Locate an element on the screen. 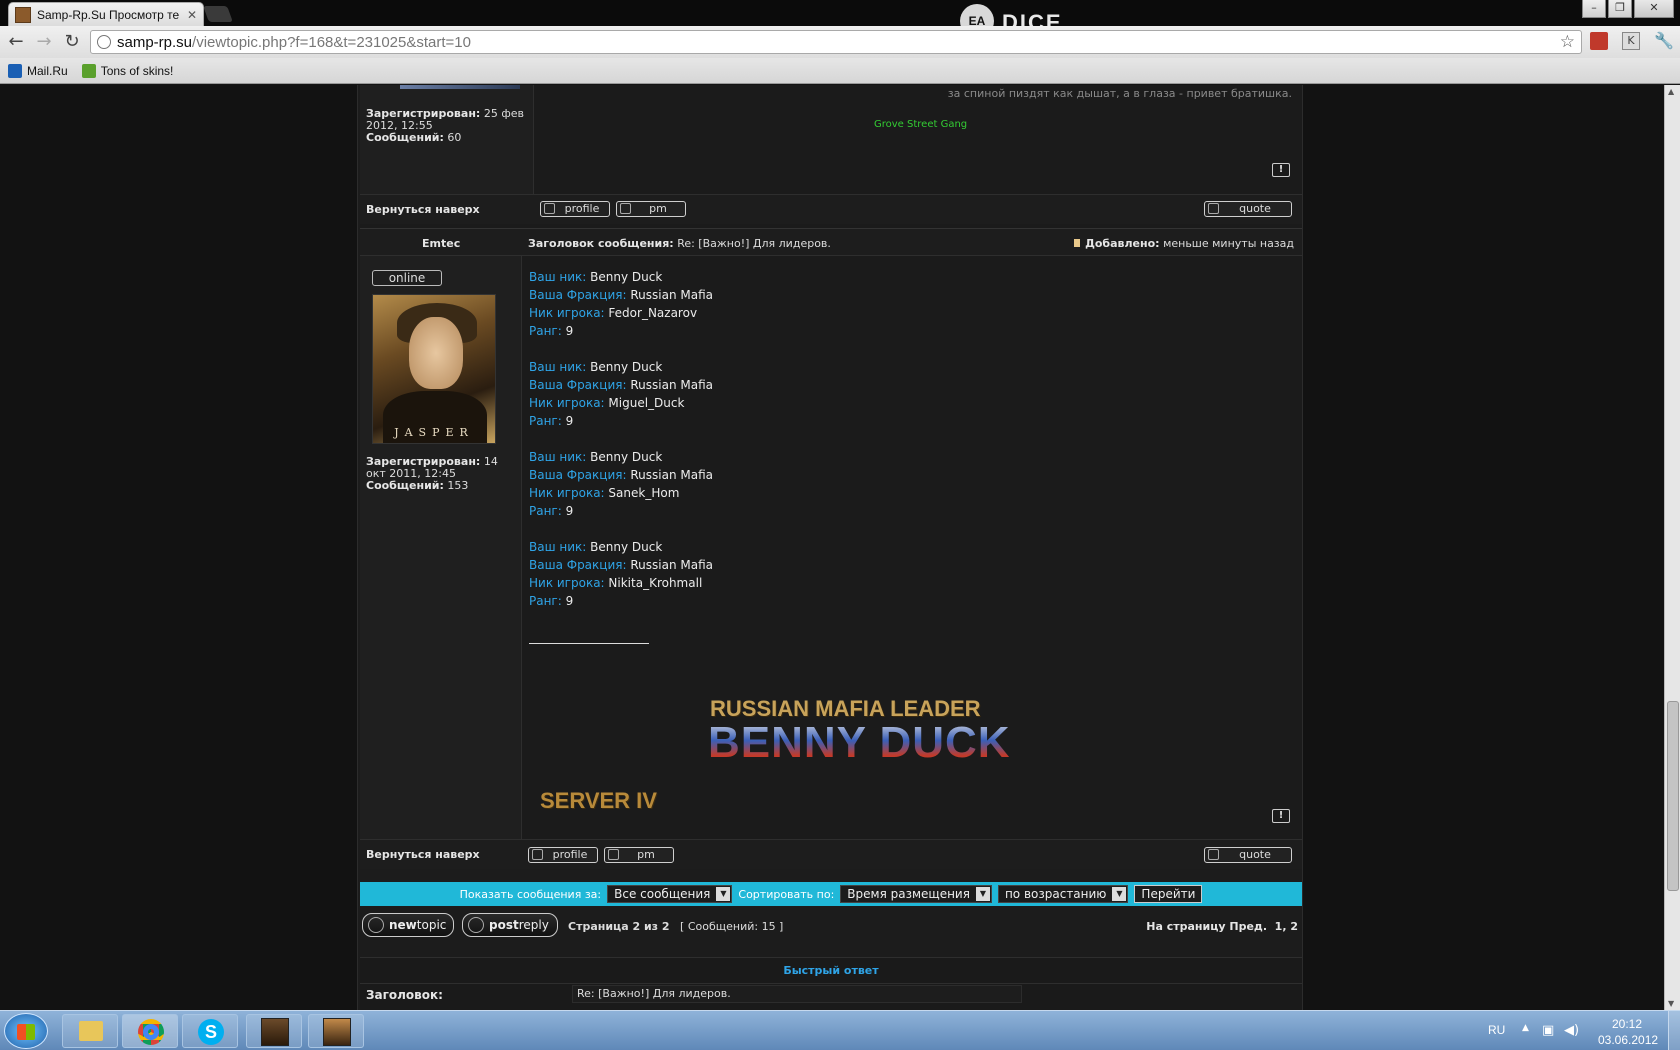 This screenshot has height=1050, width=1680. kaspersky-extension-icon is located at coordinates (1599, 41).